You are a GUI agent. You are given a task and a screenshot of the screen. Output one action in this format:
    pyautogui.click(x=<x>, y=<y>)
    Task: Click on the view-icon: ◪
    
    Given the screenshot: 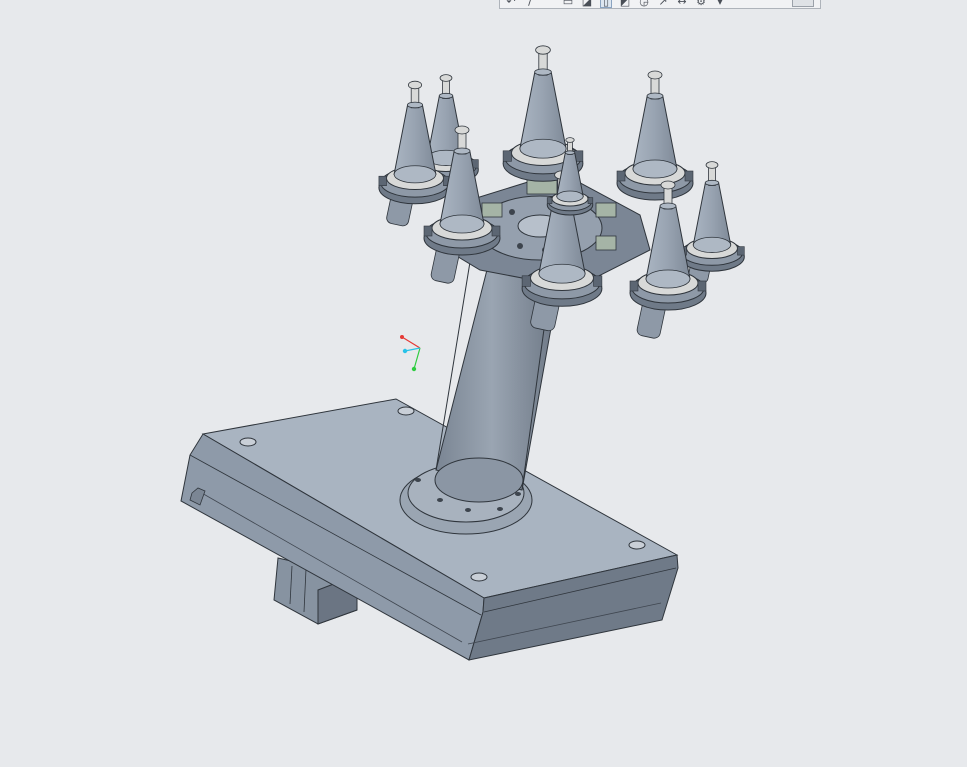 What is the action you would take?
    pyautogui.click(x=587, y=3)
    